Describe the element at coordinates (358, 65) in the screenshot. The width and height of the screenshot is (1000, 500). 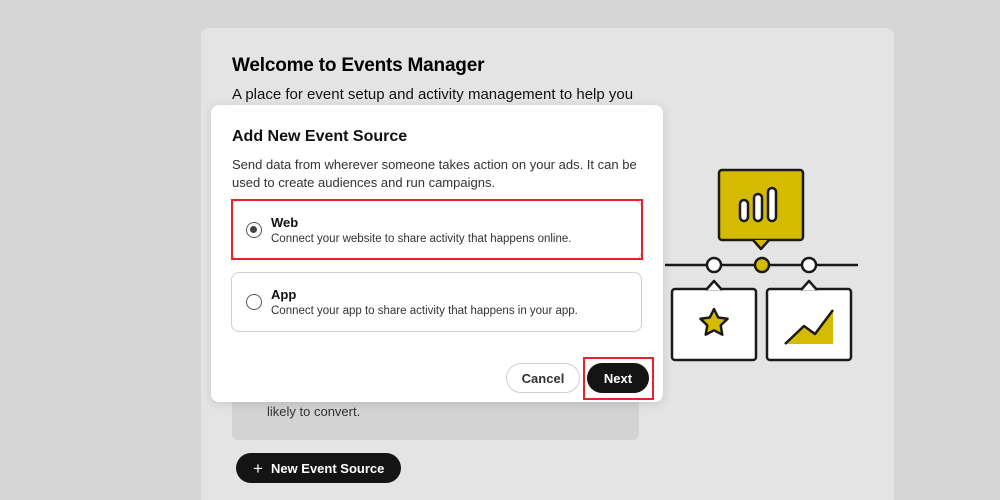
I see `page-title: Welcome to Events Manager` at that location.